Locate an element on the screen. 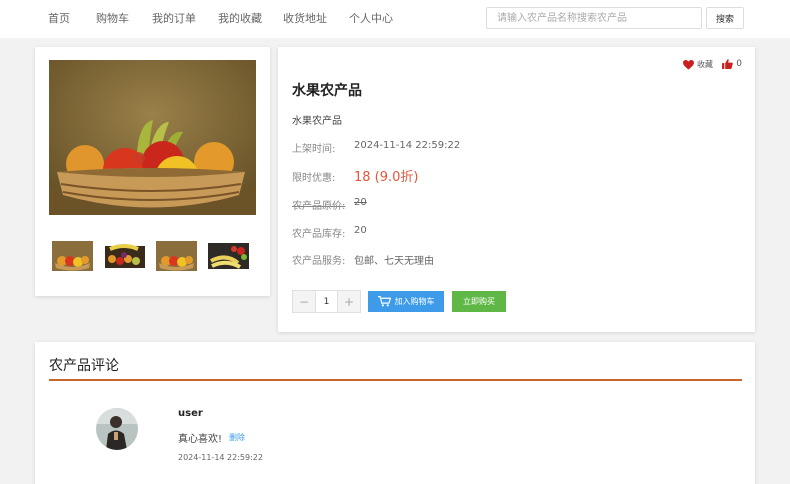 The width and height of the screenshot is (790, 484). product-main-image is located at coordinates (152, 137).